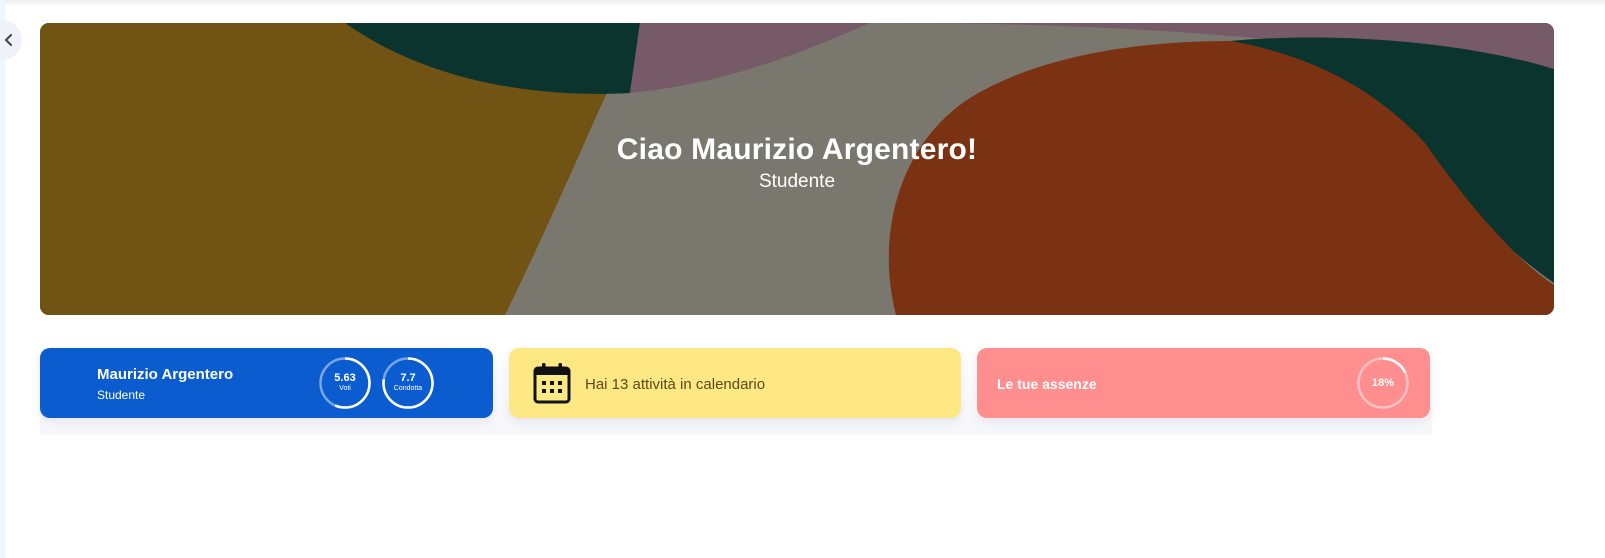 The height and width of the screenshot is (558, 1605). I want to click on calendar-activities-text: Hai 13 attività in calendario, so click(675, 384).